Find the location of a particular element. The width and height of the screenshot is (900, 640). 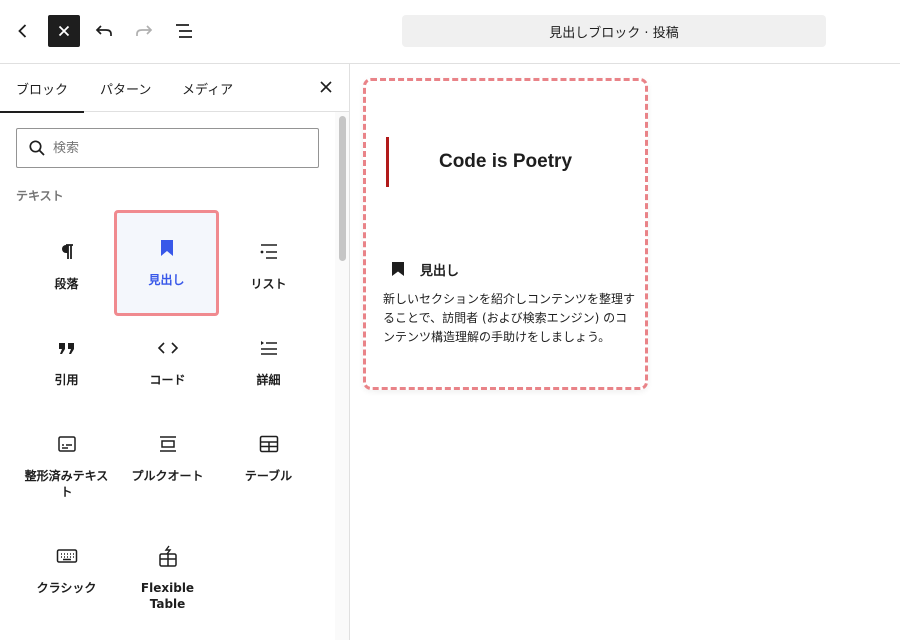

editor-header: 見出しブロック · 投稿 is located at coordinates (450, 32).